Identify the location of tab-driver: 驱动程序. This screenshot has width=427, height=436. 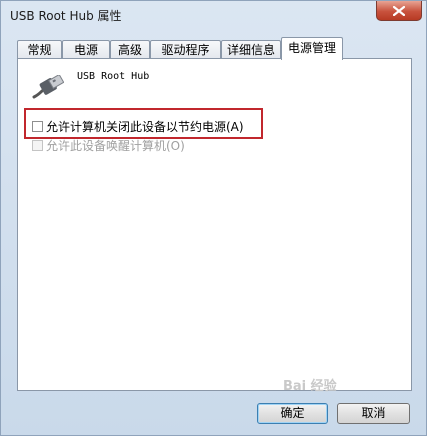
(185, 49).